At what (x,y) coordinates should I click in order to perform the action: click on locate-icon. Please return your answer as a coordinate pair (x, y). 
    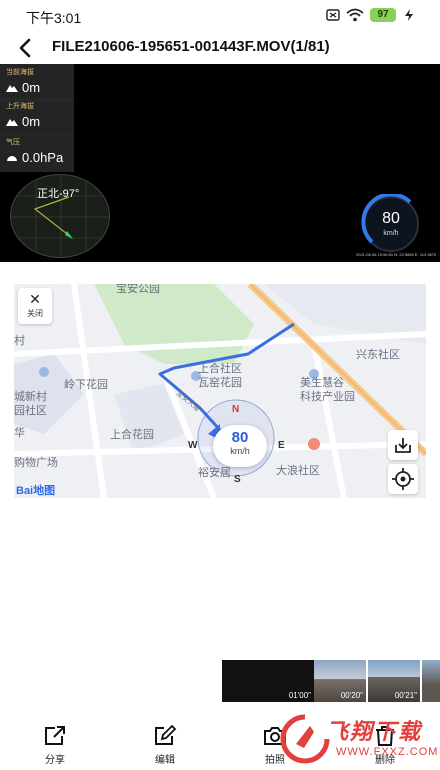
    Looking at the image, I should click on (403, 479).